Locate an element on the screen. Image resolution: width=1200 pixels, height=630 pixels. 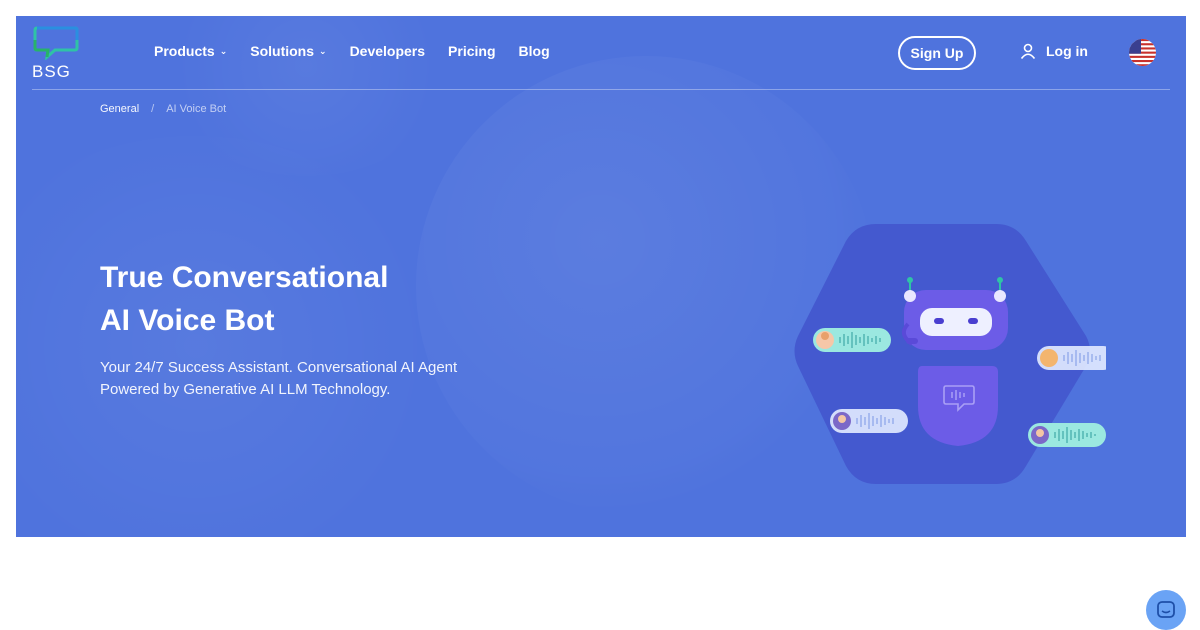
subtitle-line: Powered by Generative AI LLM Technology. is located at coordinates (245, 389).